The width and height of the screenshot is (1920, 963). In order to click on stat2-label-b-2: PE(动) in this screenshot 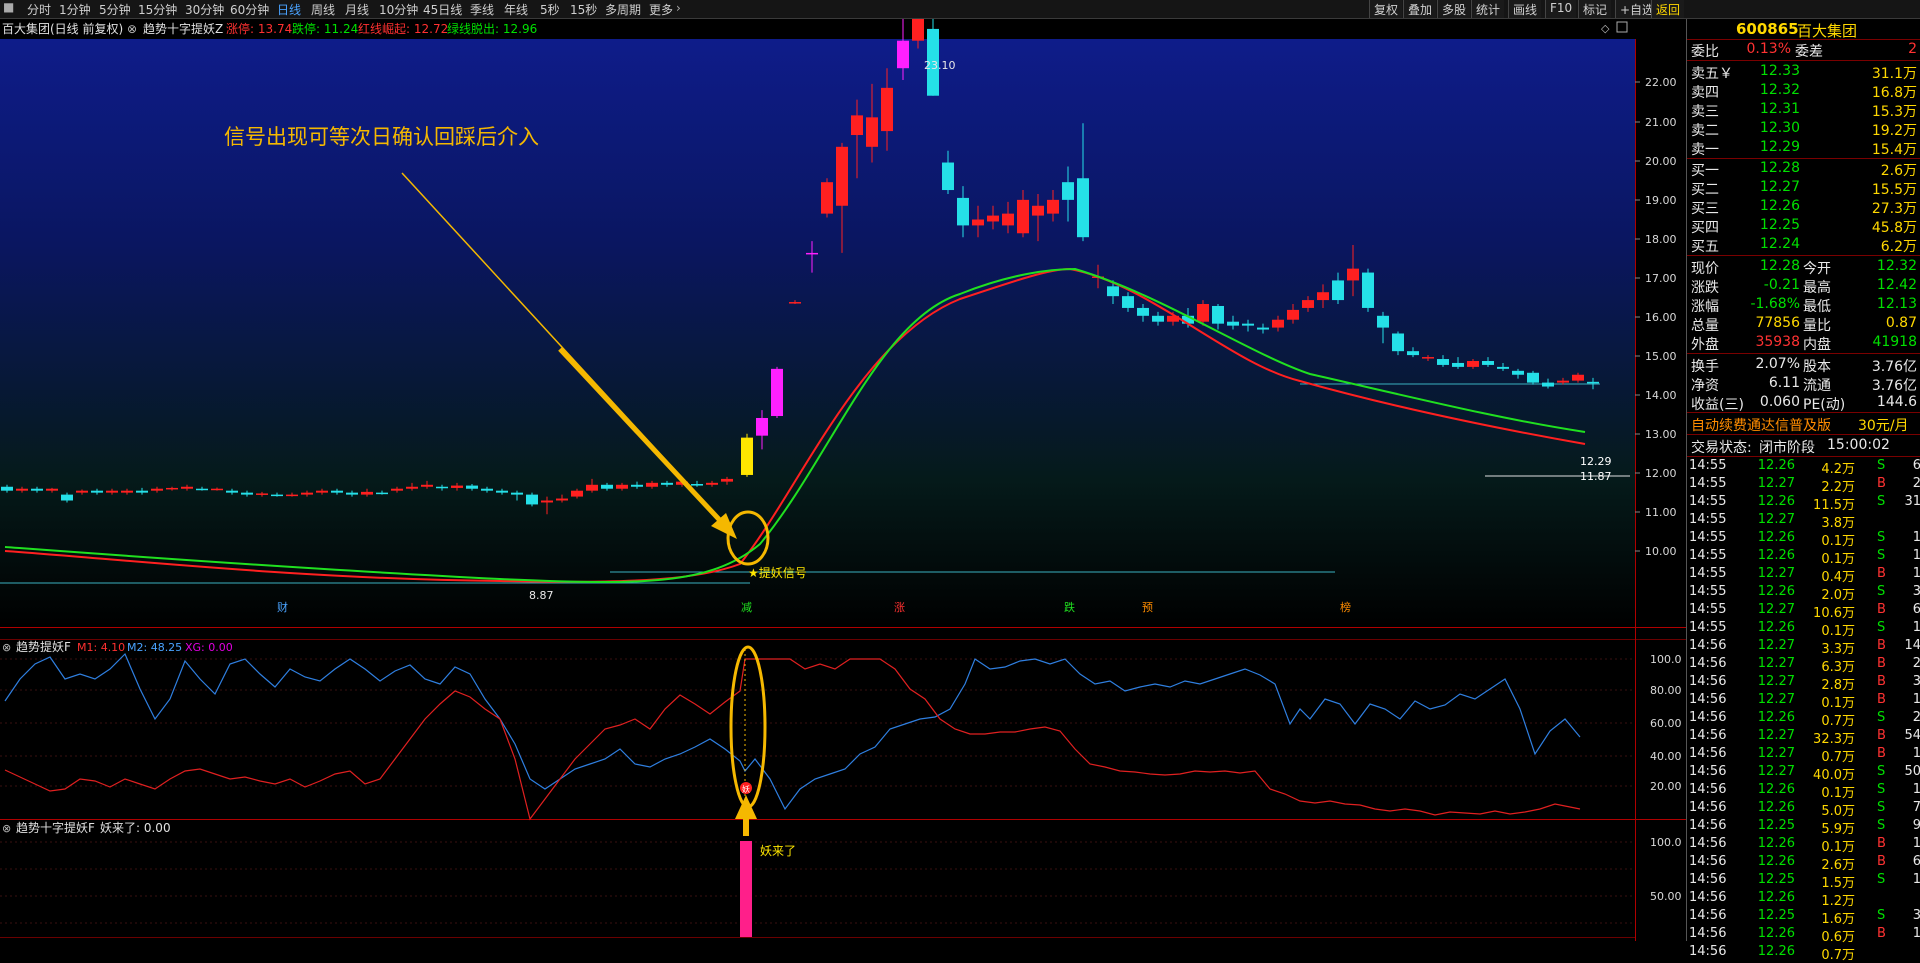, I will do `click(1824, 405)`.